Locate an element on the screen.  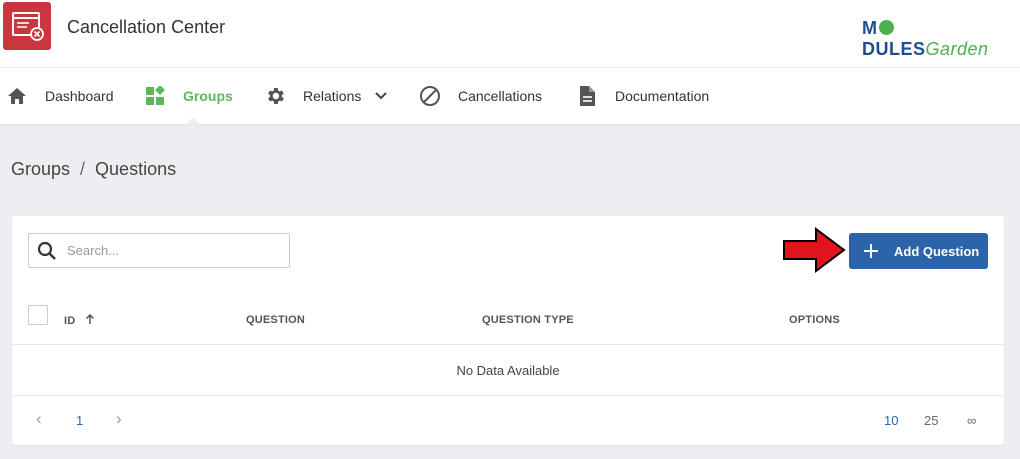
sort-asc-icon is located at coordinates (90, 320).